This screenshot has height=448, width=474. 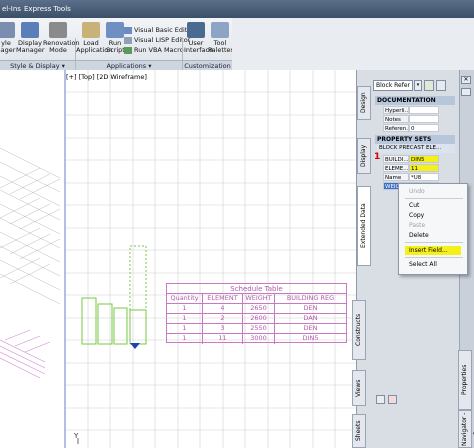 I want to click on style-manager-button: yle nager, so click(x=8, y=38).